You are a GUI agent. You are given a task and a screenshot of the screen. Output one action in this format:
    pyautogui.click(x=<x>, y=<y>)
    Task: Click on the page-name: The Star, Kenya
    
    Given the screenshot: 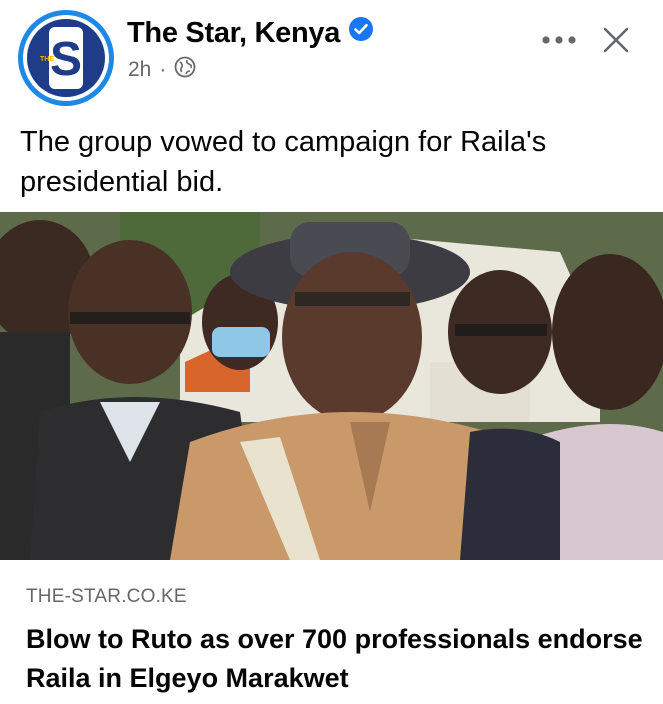 What is the action you would take?
    pyautogui.click(x=233, y=33)
    